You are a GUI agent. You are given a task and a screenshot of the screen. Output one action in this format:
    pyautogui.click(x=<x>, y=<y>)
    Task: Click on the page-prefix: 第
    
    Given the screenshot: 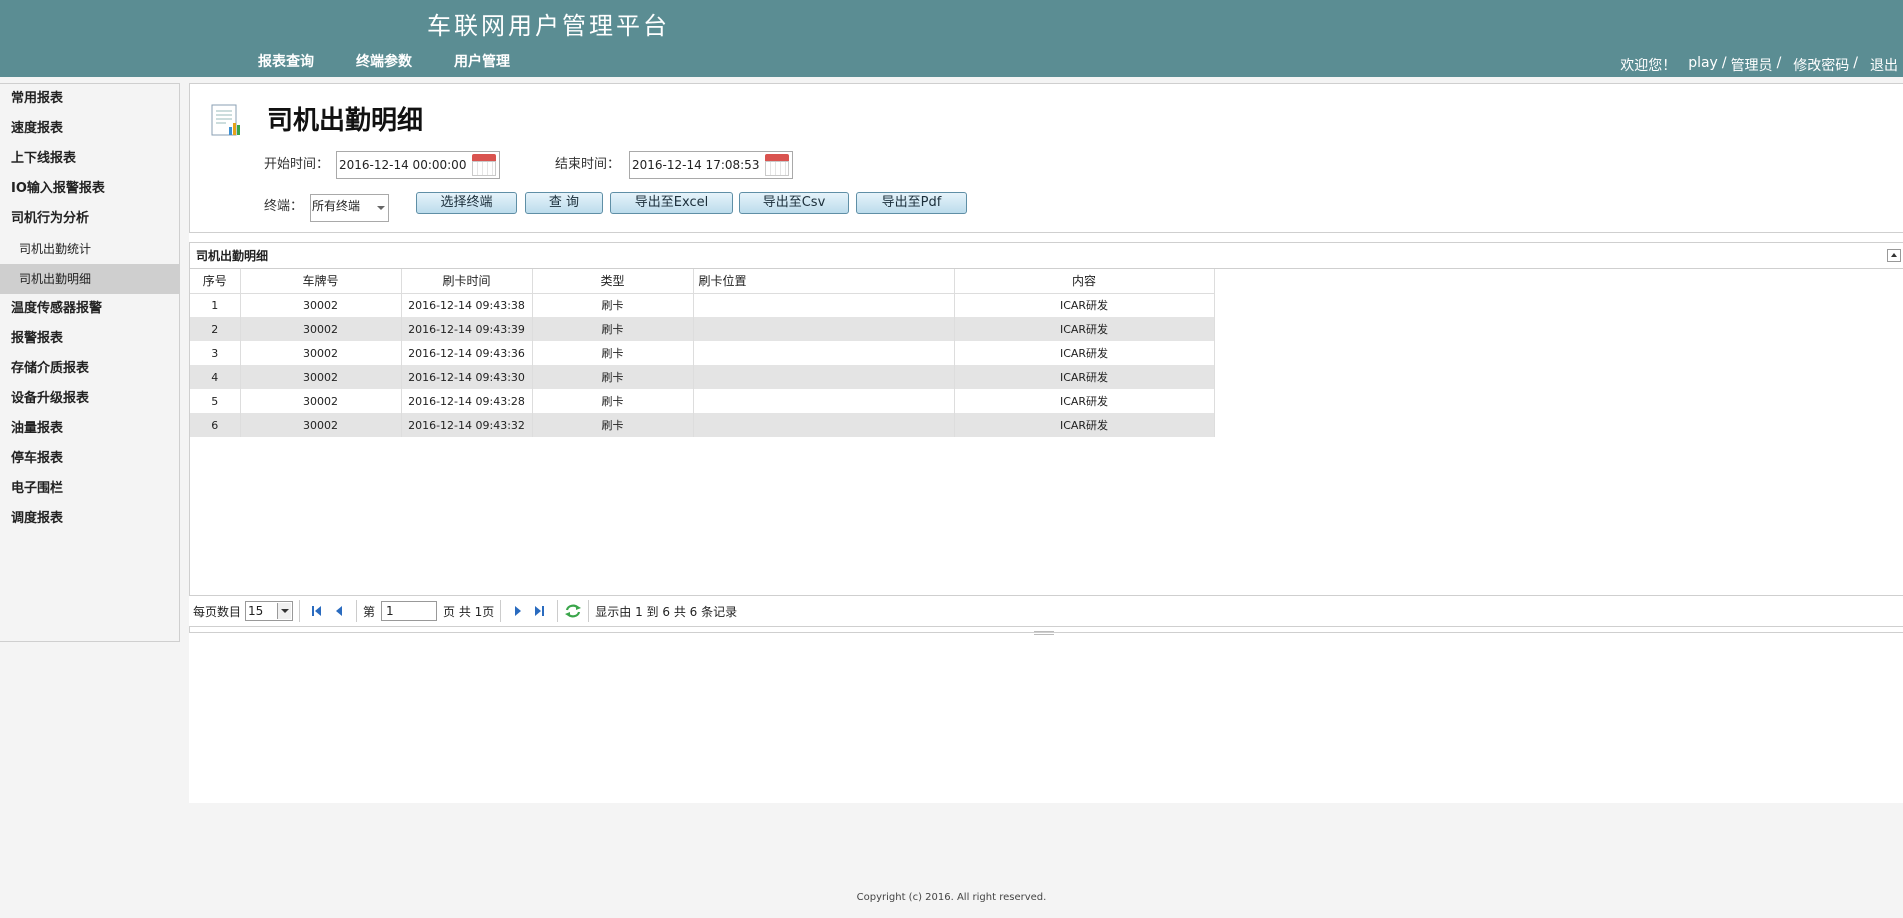 What is the action you would take?
    pyautogui.click(x=369, y=611)
    